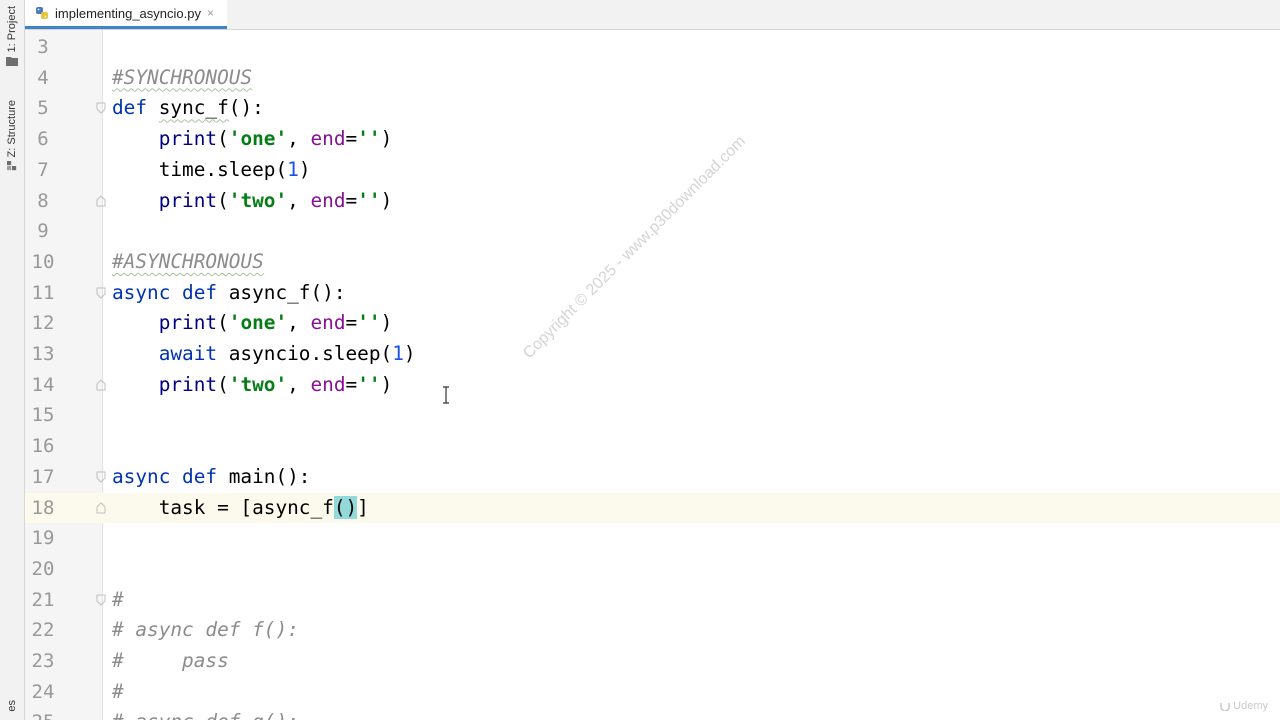 The width and height of the screenshot is (1280, 720). What do you see at coordinates (652, 477) in the screenshot?
I see `code-line: 17 async def main():` at bounding box center [652, 477].